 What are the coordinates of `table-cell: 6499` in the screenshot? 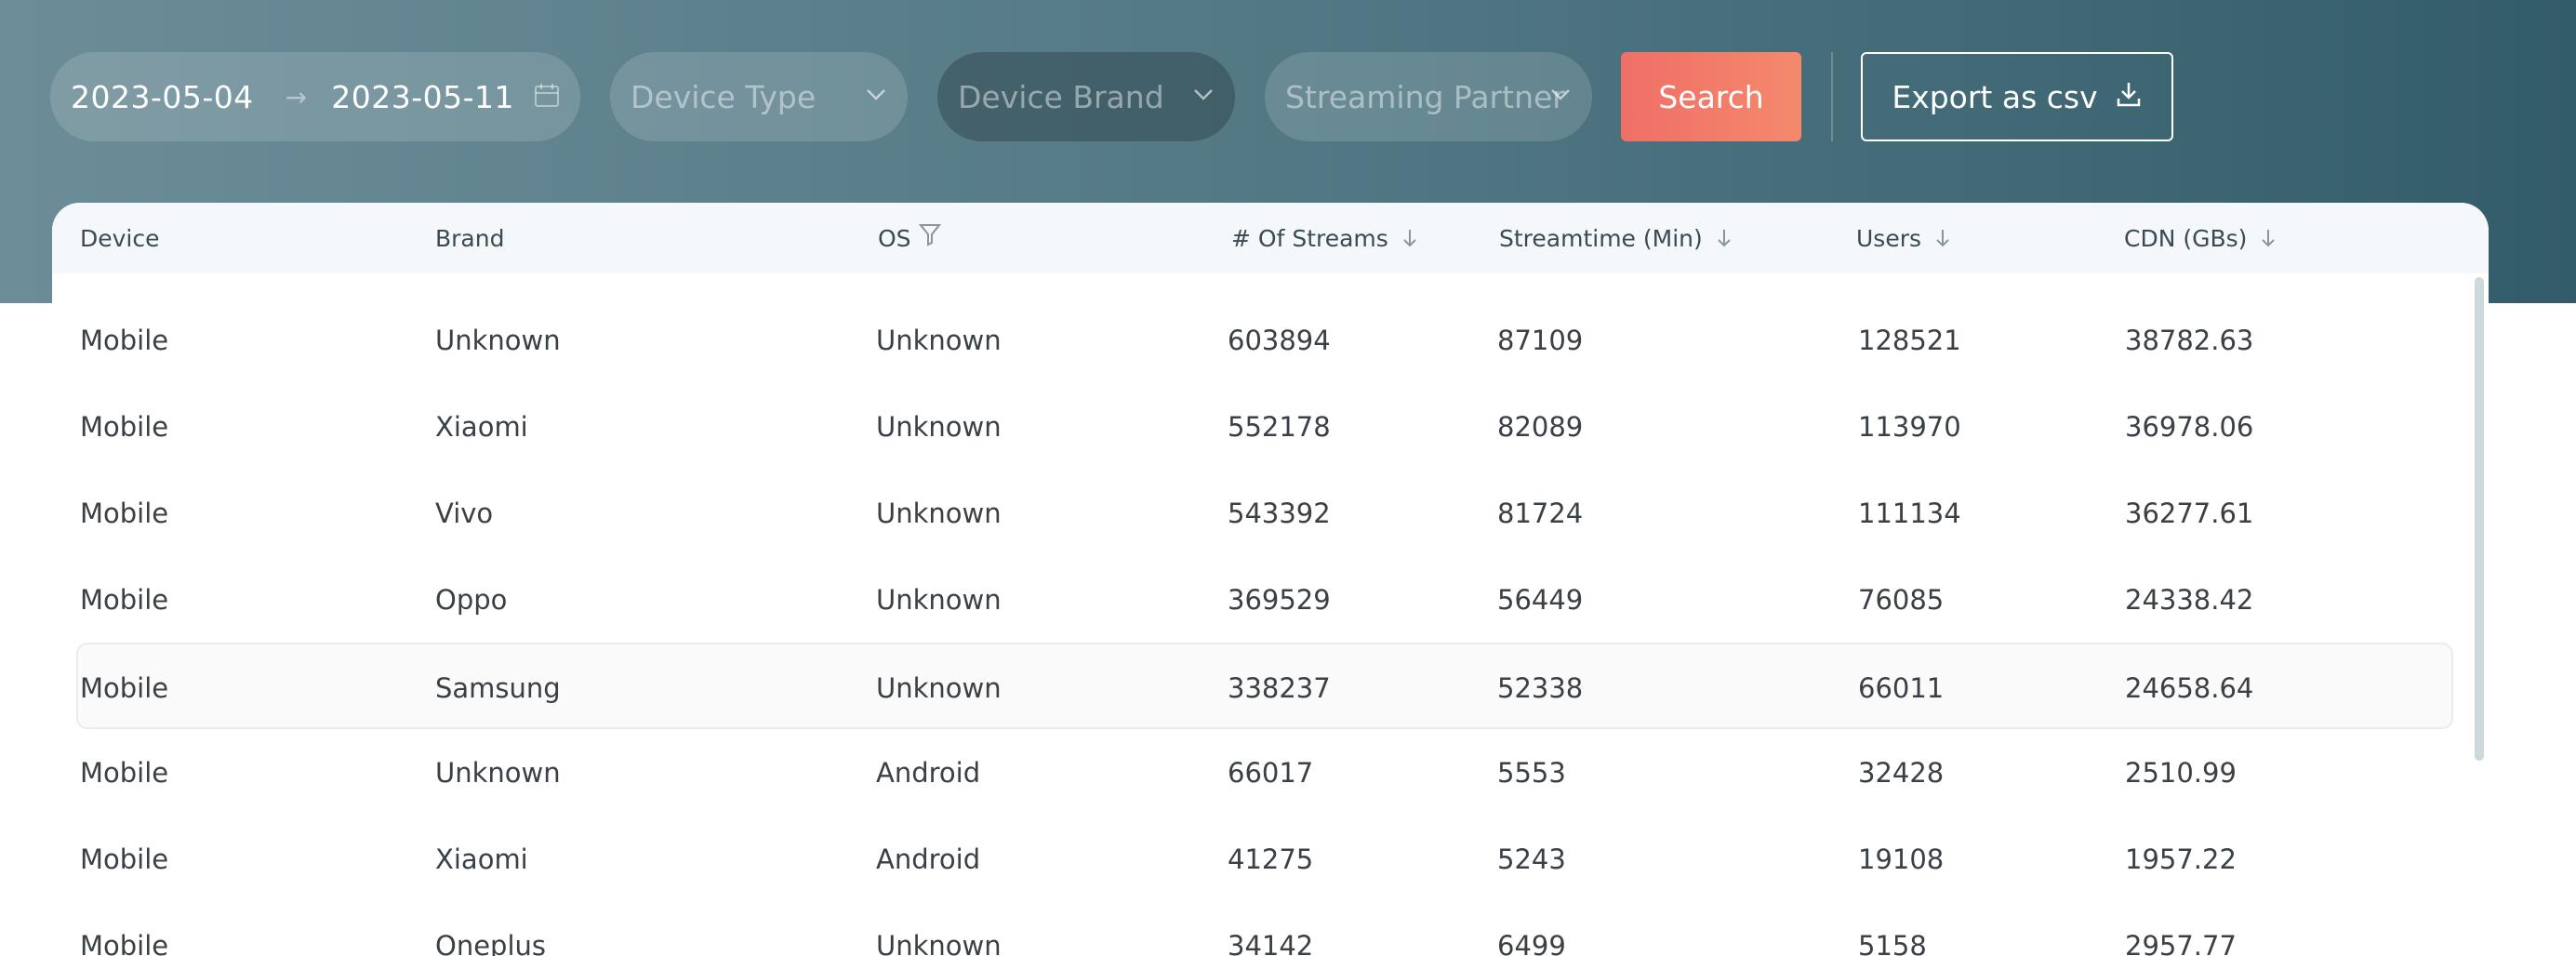 It's located at (1531, 943).